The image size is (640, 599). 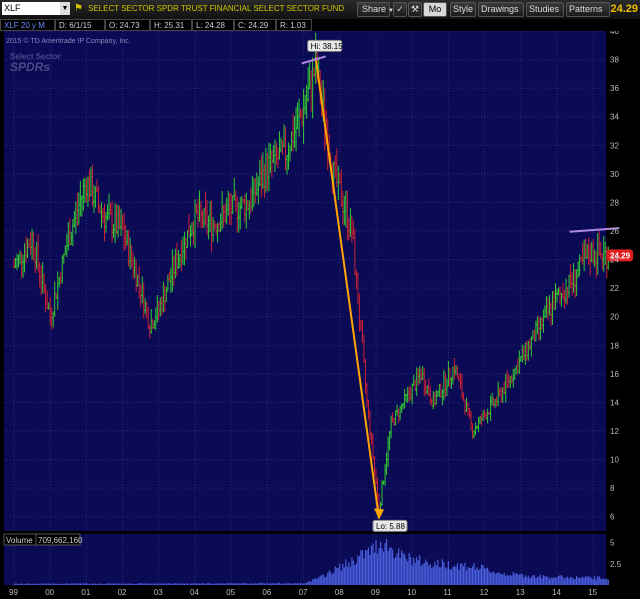 I want to click on x-tick-13: 13, so click(x=520, y=592).